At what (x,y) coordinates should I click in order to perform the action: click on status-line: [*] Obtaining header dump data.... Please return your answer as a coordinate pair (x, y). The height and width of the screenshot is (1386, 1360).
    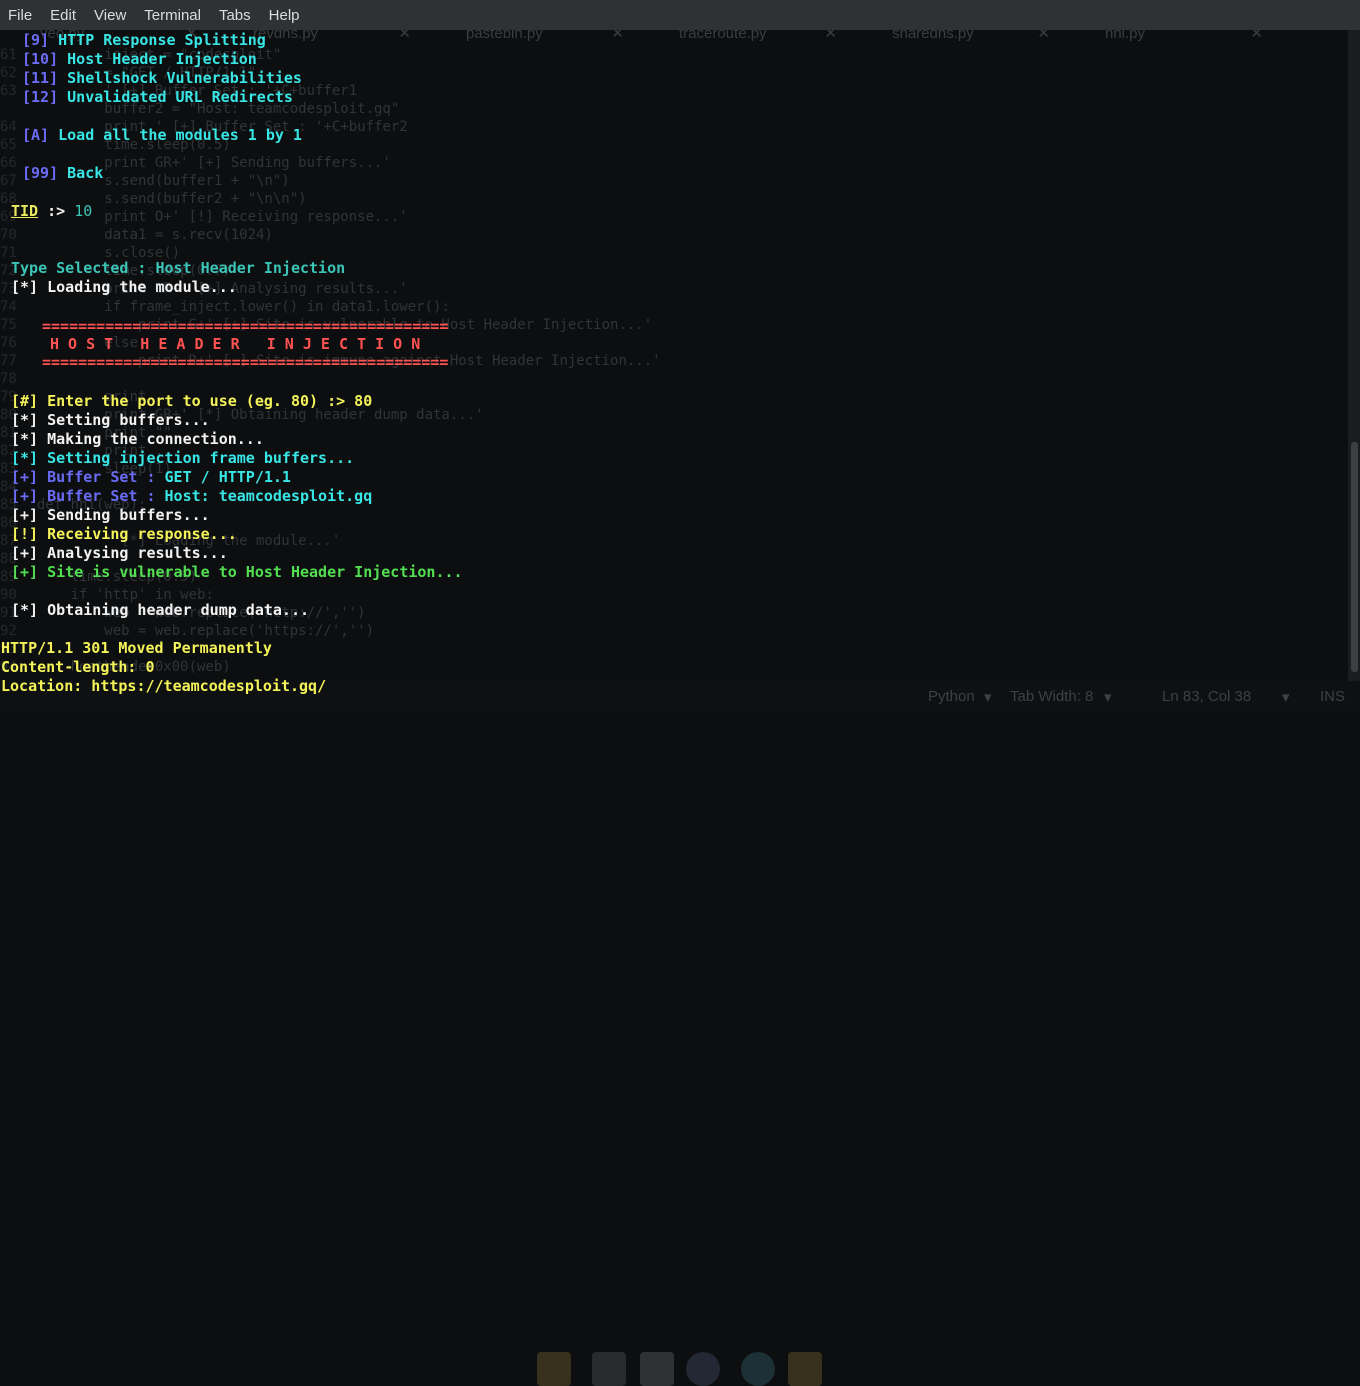
    Looking at the image, I should click on (160, 610).